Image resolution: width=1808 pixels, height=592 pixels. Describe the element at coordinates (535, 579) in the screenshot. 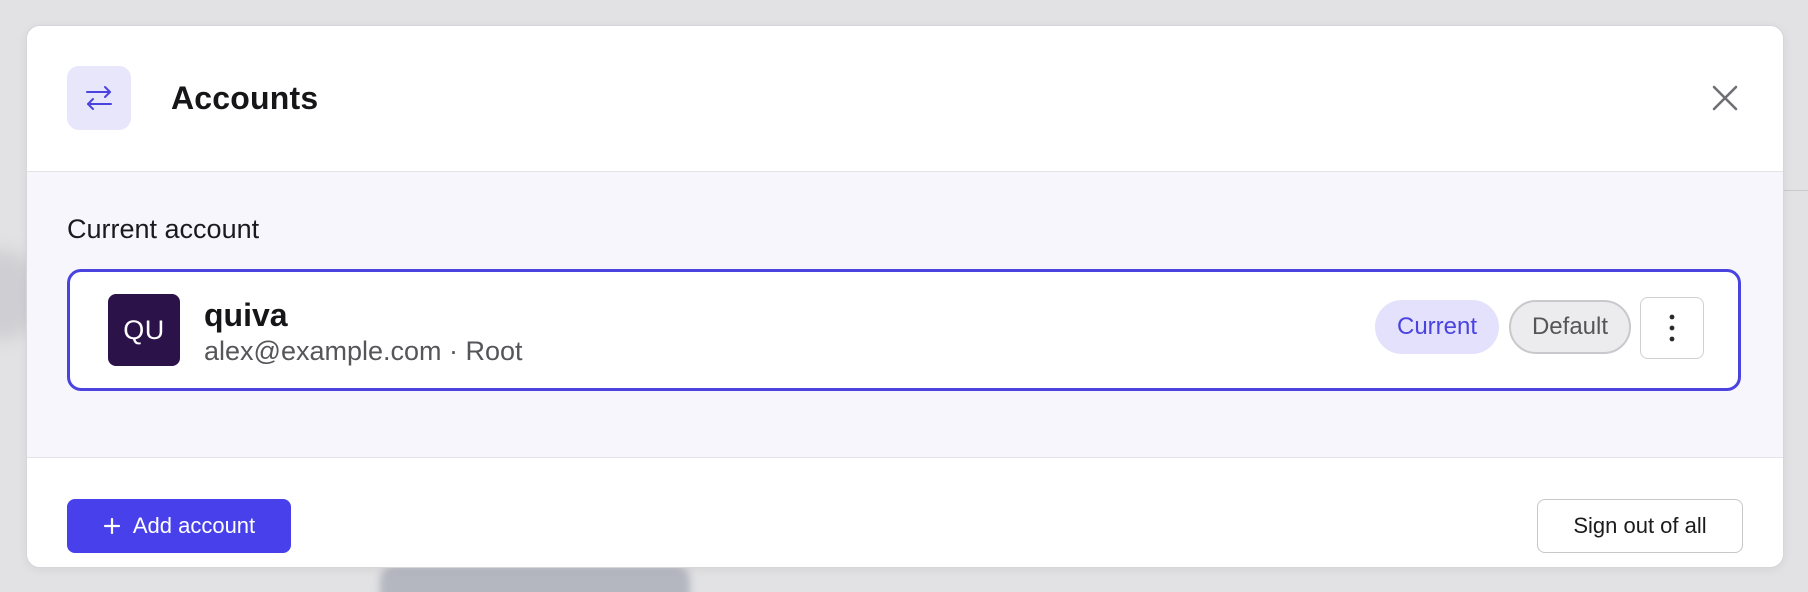

I see `background-page-element` at that location.